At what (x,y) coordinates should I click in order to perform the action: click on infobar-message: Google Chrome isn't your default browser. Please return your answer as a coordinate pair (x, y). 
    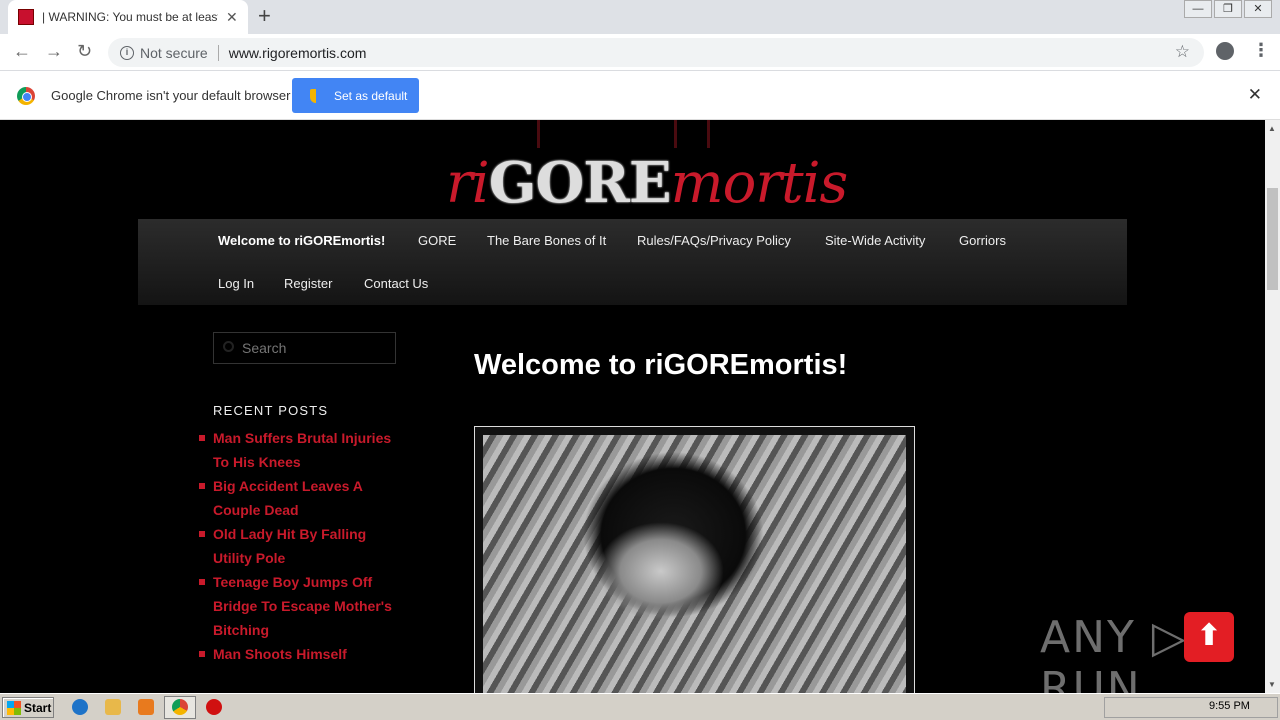
    Looking at the image, I should click on (171, 95).